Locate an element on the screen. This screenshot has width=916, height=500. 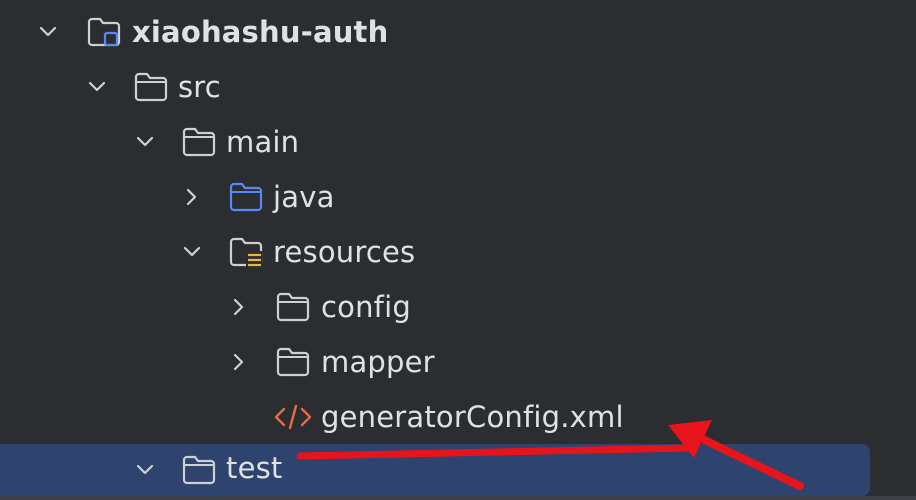
resources-folder-icon is located at coordinates (245, 251).